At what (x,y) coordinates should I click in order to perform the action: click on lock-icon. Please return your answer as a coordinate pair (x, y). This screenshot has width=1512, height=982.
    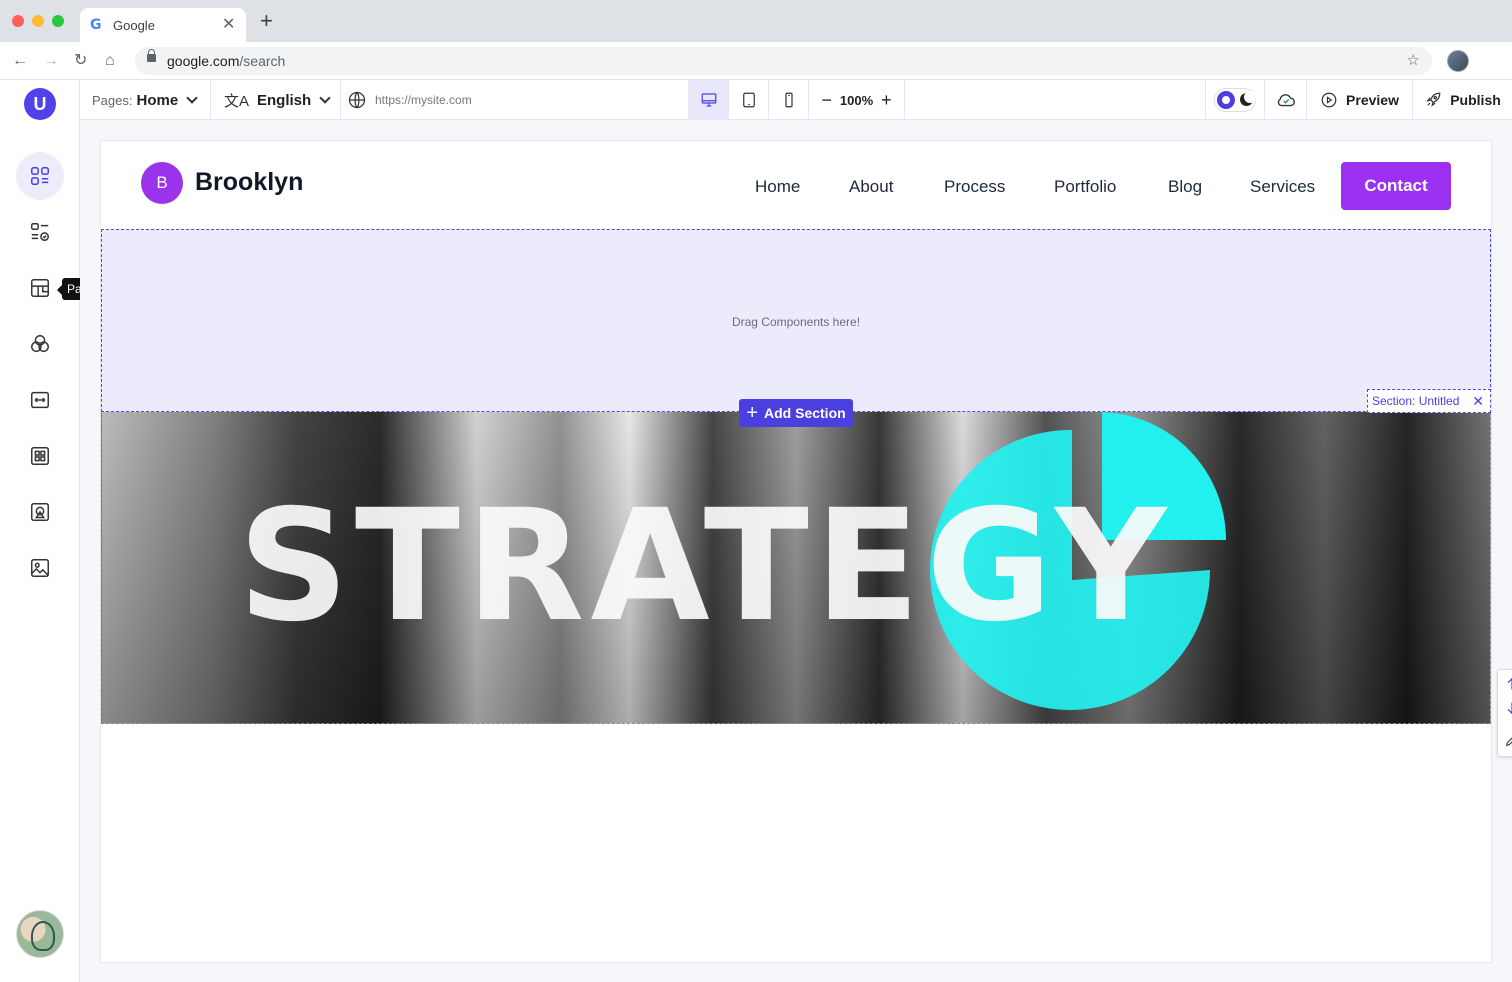
    Looking at the image, I should click on (151, 55).